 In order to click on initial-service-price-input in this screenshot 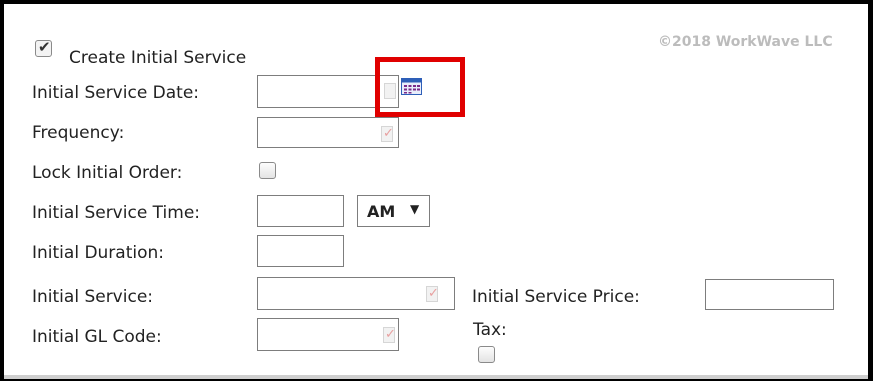, I will do `click(769, 294)`.